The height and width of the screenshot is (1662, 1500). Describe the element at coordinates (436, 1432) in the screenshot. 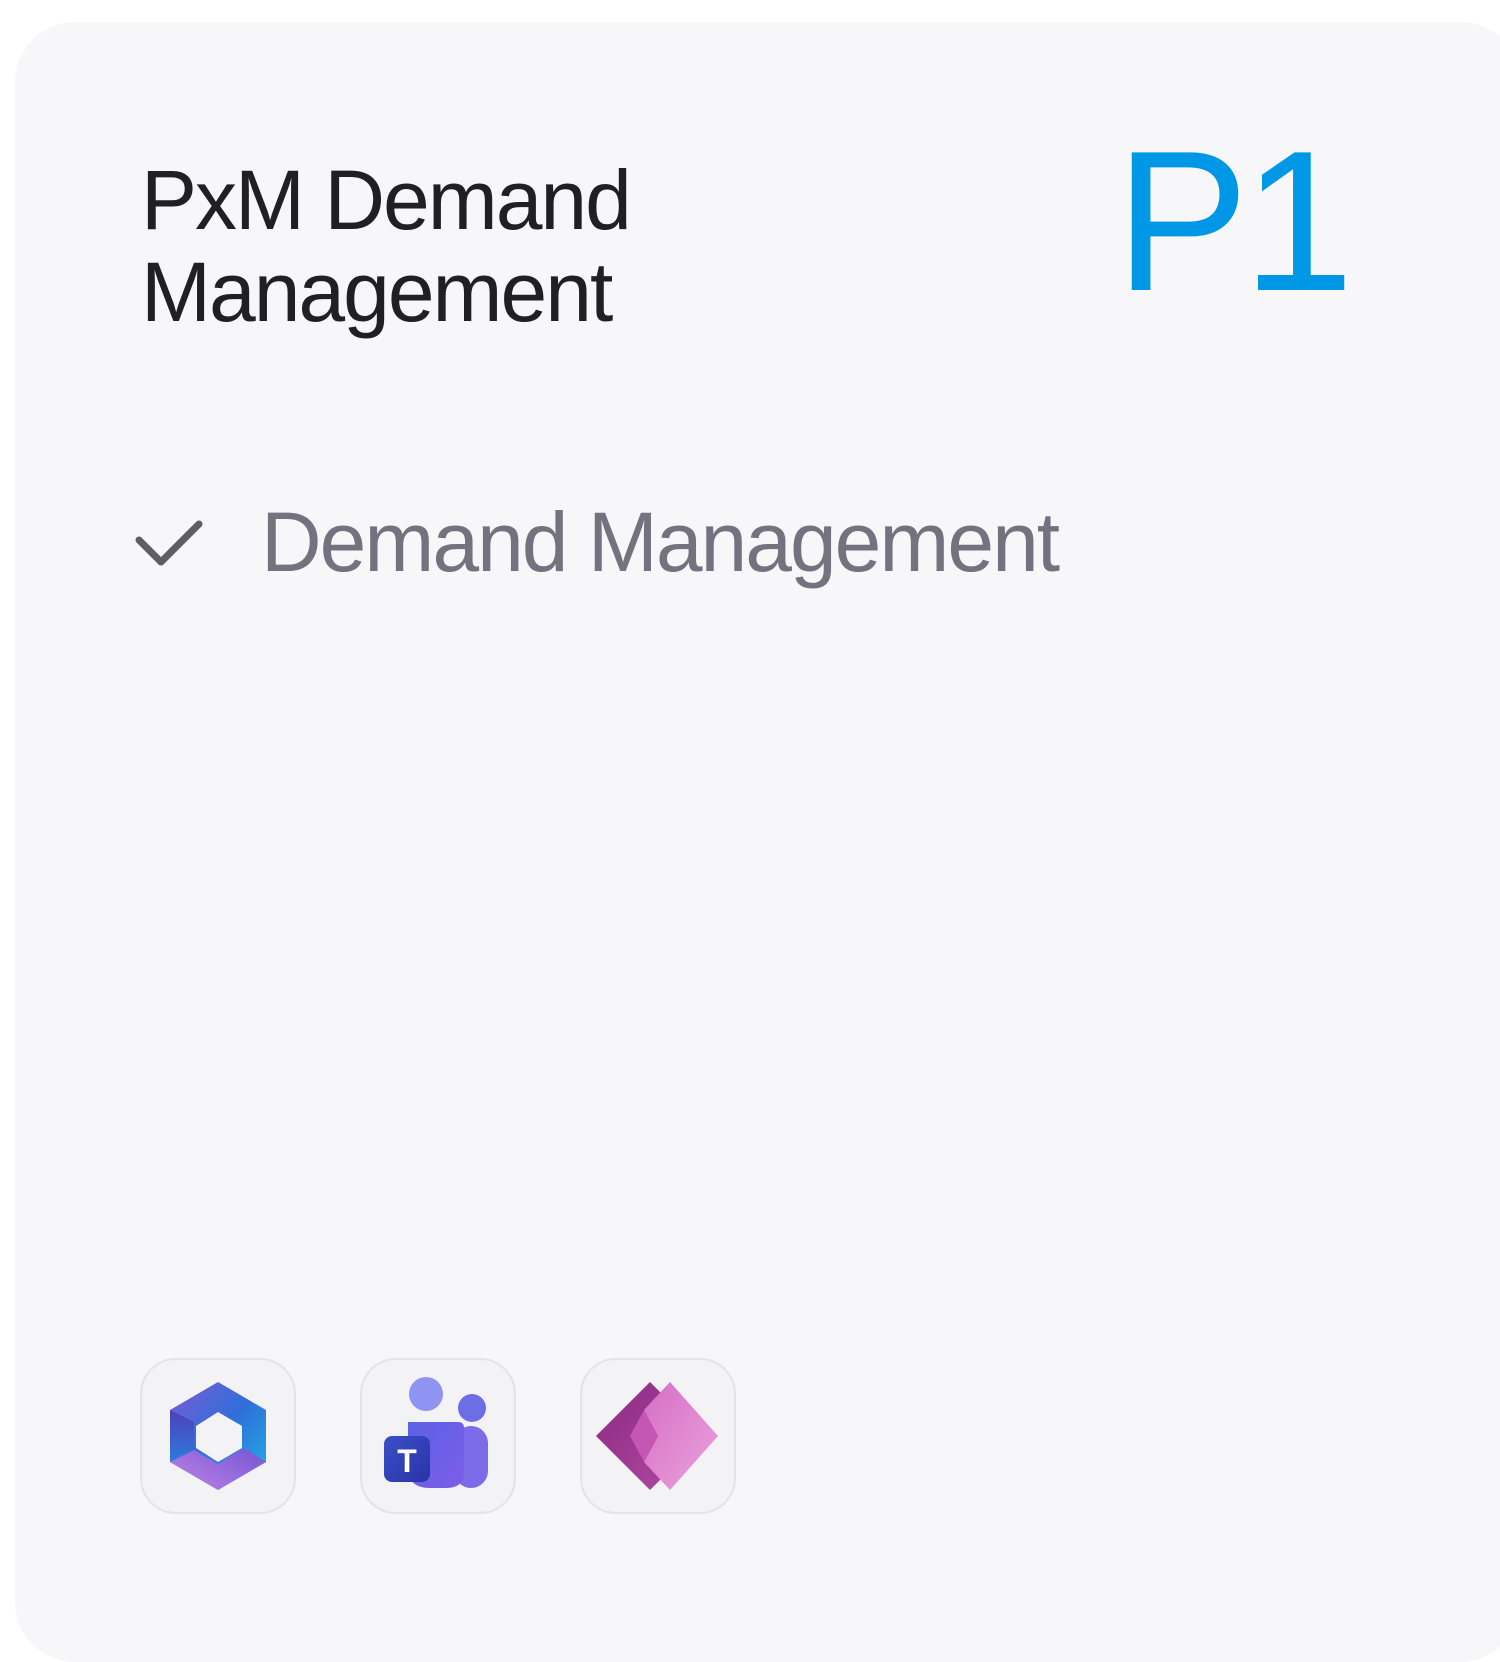

I see `microsoft-teams-icon: T` at that location.